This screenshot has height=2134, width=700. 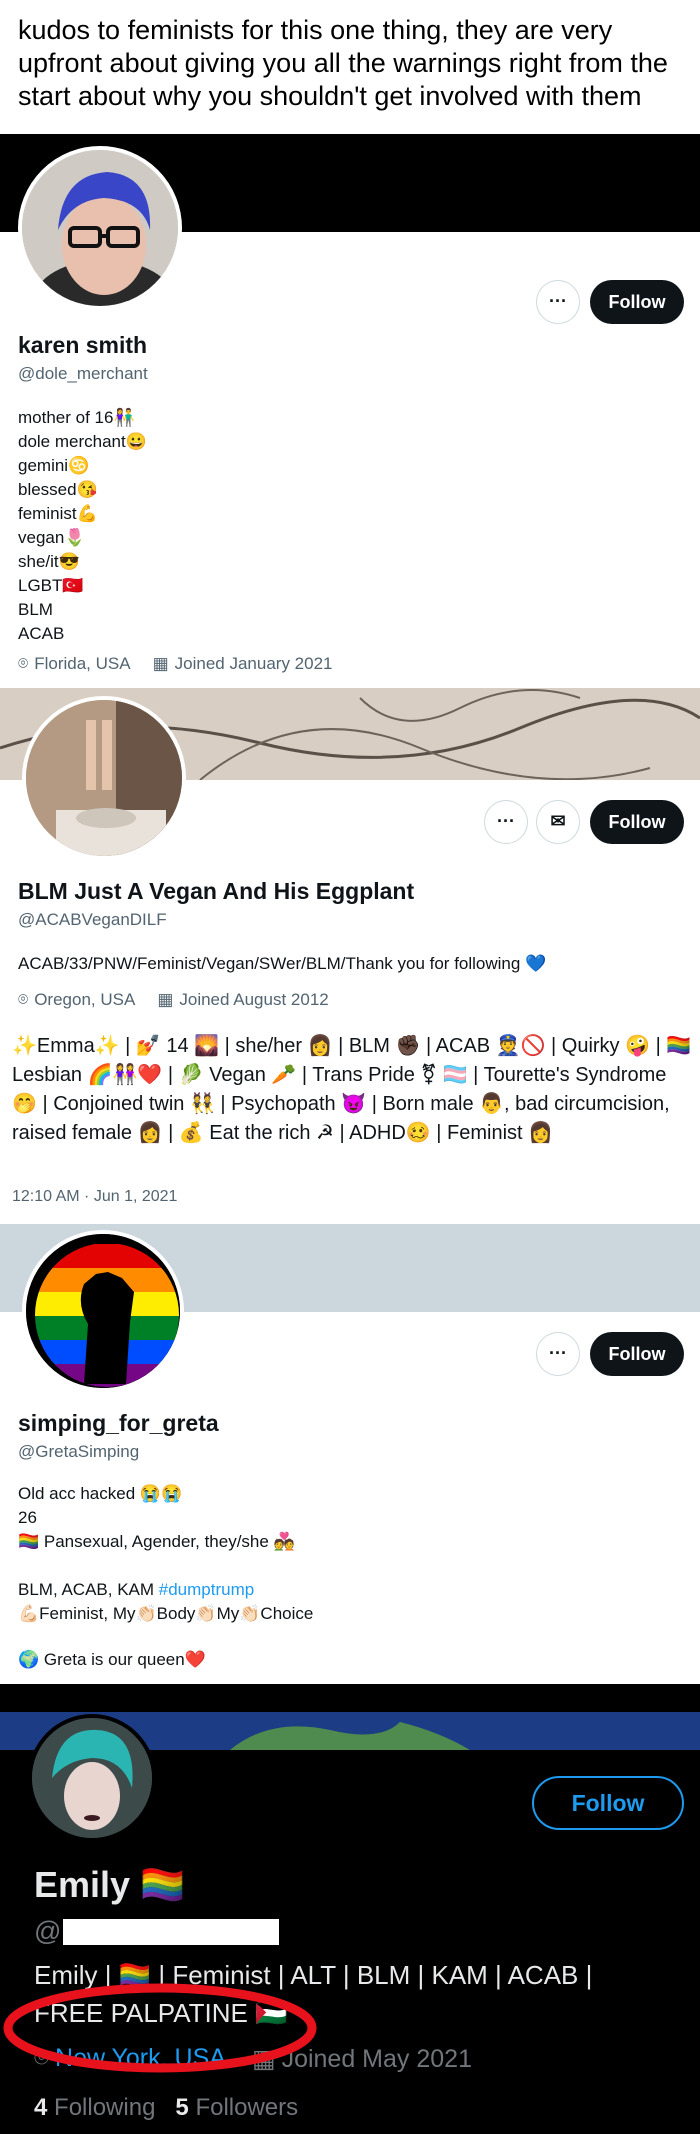 I want to click on location: ⌾ New York, USA, so click(x=130, y=2059).